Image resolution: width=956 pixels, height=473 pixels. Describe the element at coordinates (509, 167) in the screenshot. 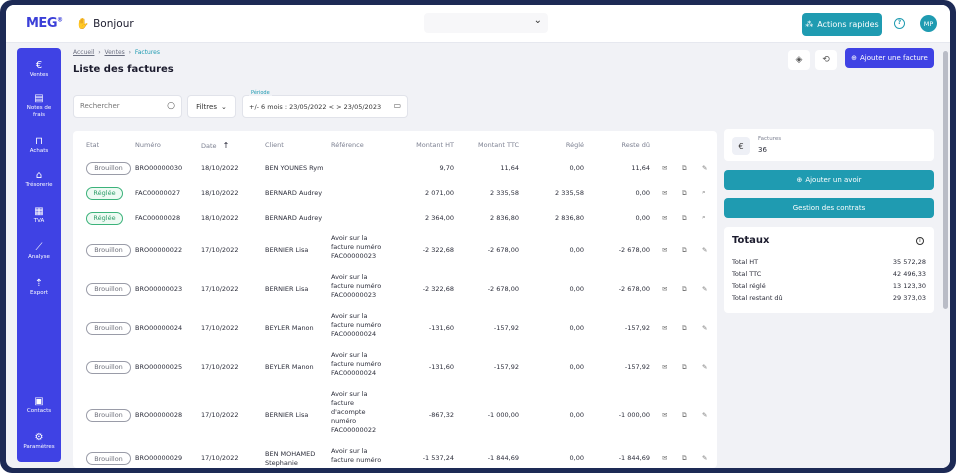

I see `amount-ttc: 11,64` at that location.